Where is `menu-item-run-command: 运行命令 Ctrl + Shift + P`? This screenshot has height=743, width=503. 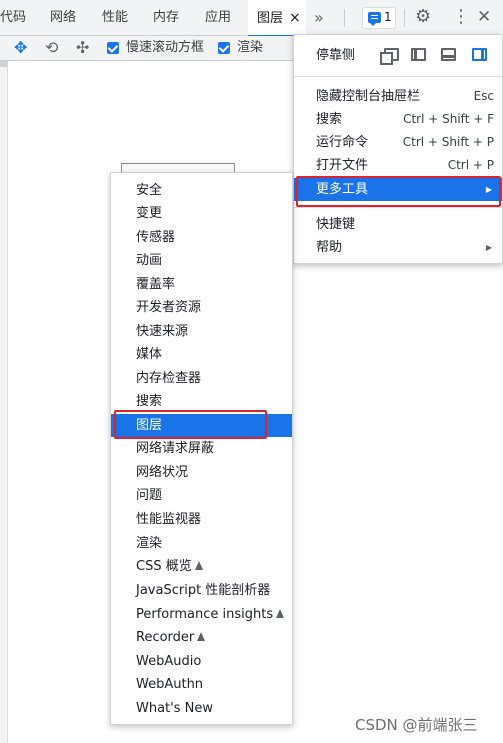 menu-item-run-command: 运行命令 Ctrl + Shift + P is located at coordinates (398, 142).